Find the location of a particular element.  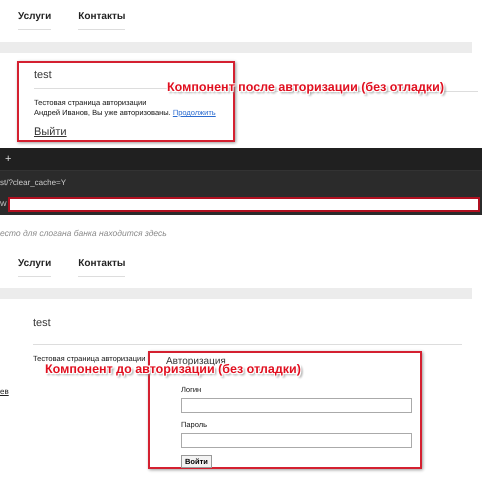

address-bar-text: st/?clear_cache=Y is located at coordinates (33, 182).